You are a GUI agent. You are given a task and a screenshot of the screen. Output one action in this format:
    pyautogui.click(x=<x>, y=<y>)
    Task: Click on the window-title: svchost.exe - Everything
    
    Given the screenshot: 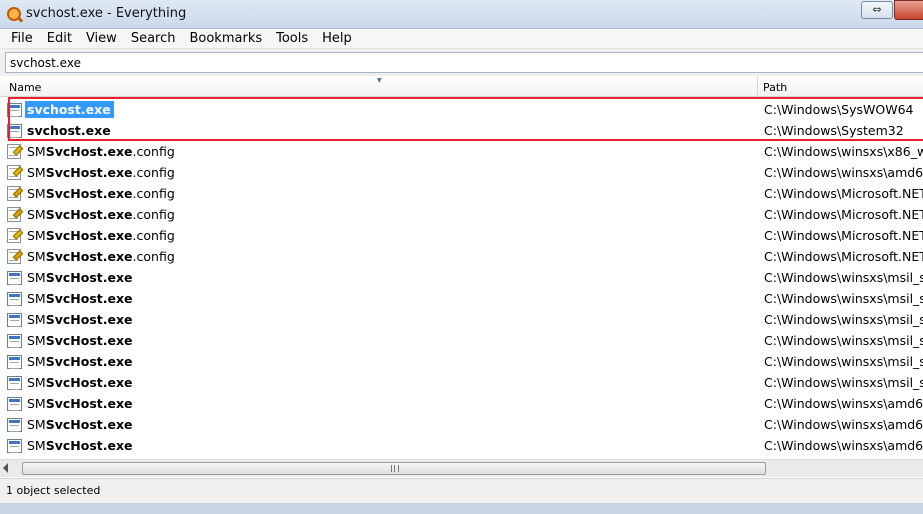 What is the action you would take?
    pyautogui.click(x=106, y=13)
    